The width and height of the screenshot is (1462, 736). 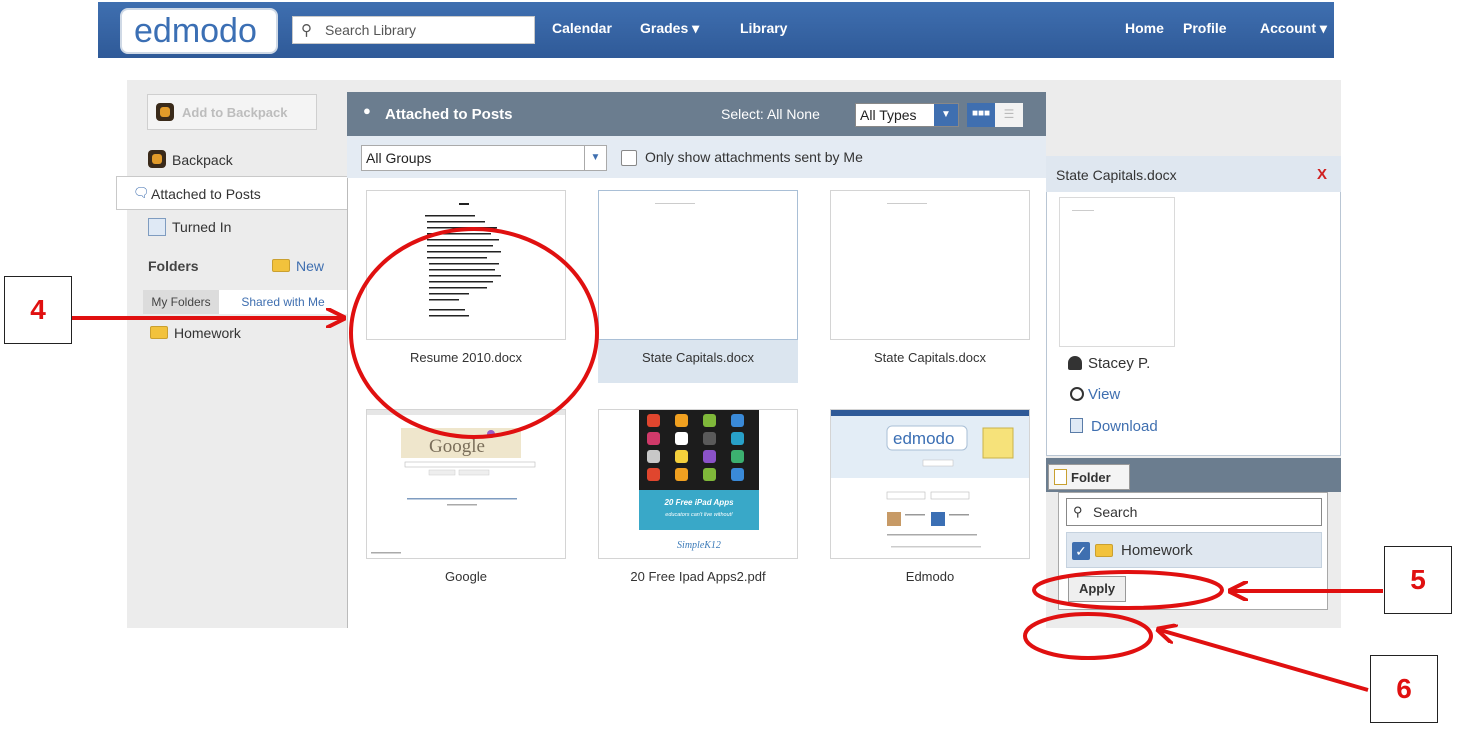 I want to click on only-mine-checkbox, so click(x=629, y=158).